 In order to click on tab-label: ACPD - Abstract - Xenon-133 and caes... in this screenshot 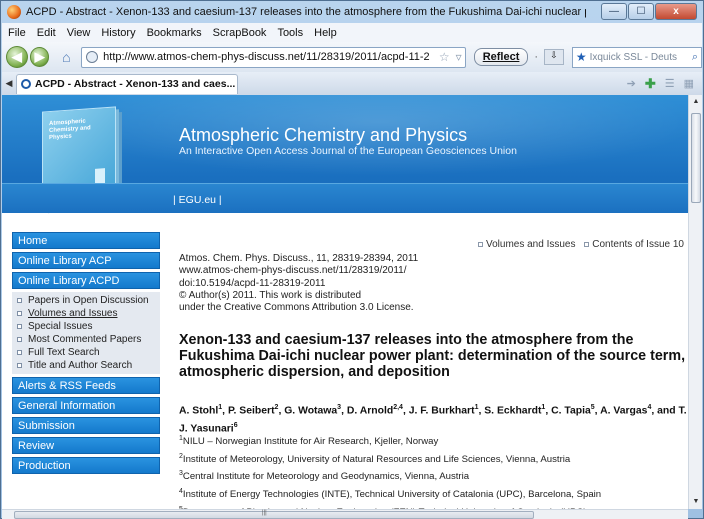, I will do `click(135, 84)`.